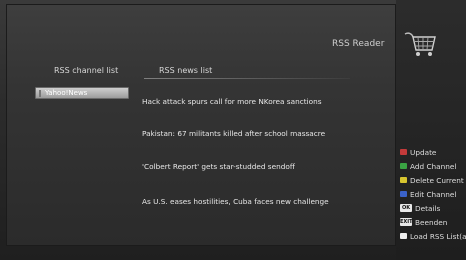 This screenshot has width=466, height=260. I want to click on heading-divider, so click(247, 78).